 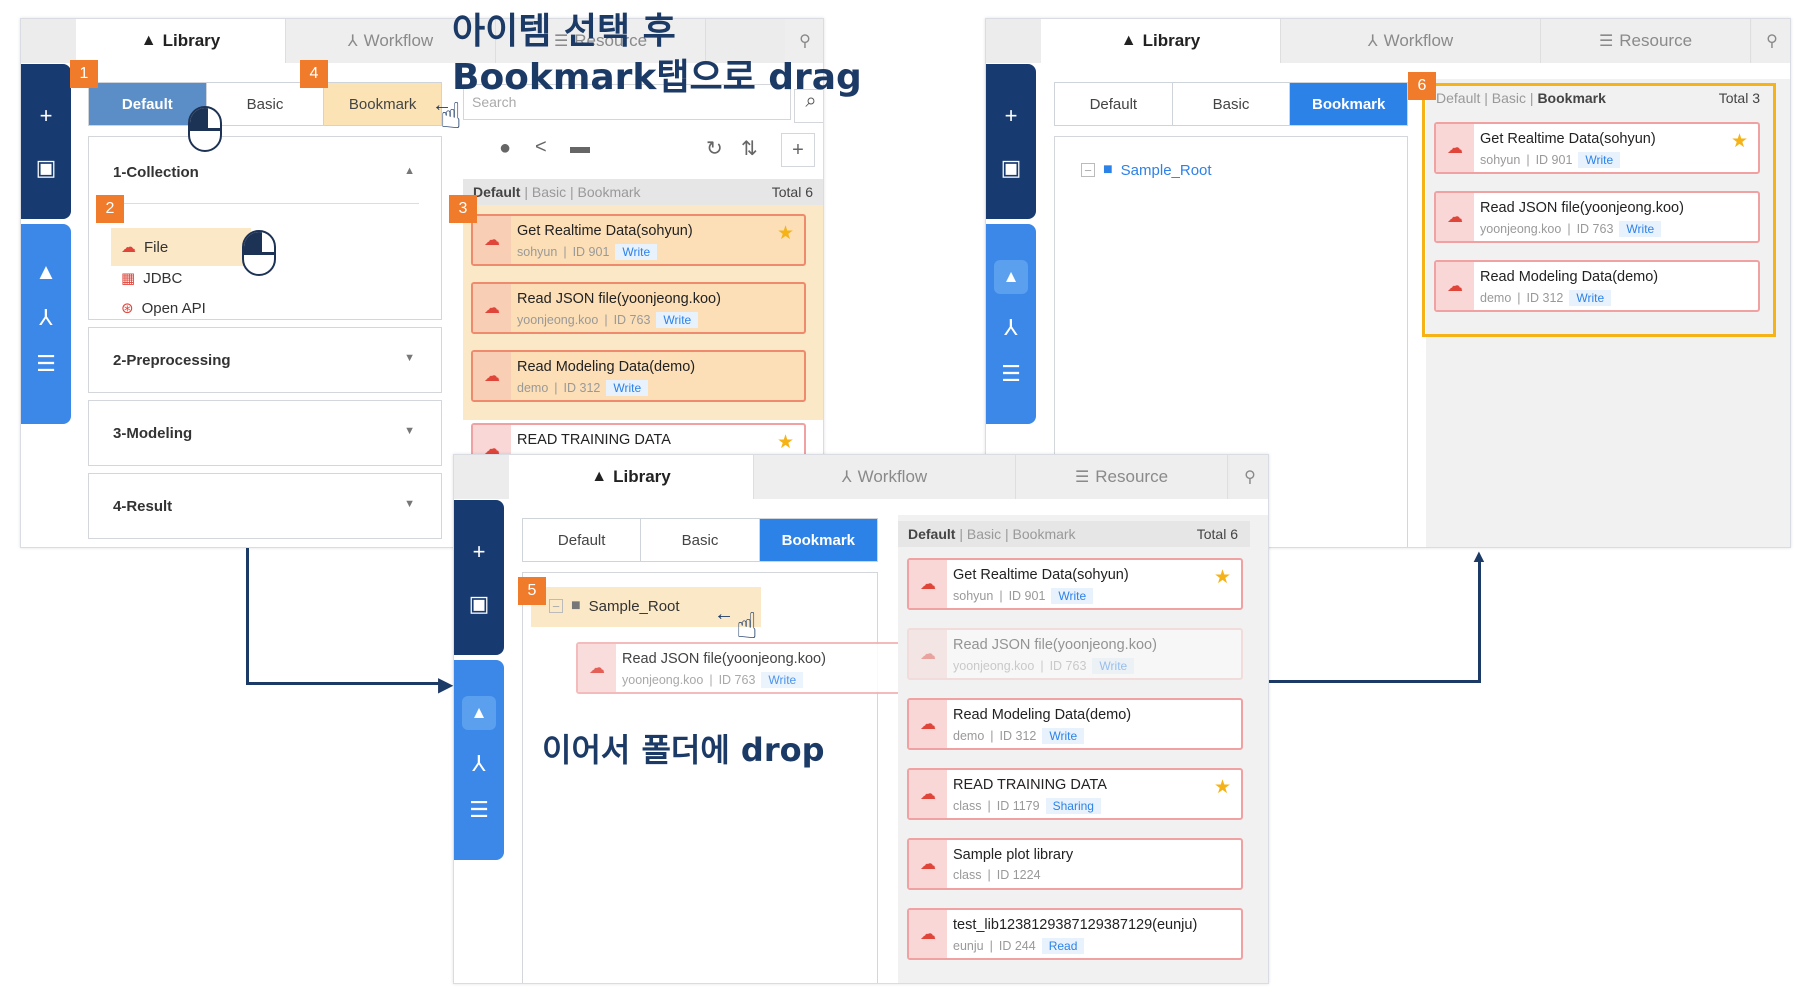 What do you see at coordinates (163, 308) in the screenshot?
I see `list-item-openapi: ⊛ Open API` at bounding box center [163, 308].